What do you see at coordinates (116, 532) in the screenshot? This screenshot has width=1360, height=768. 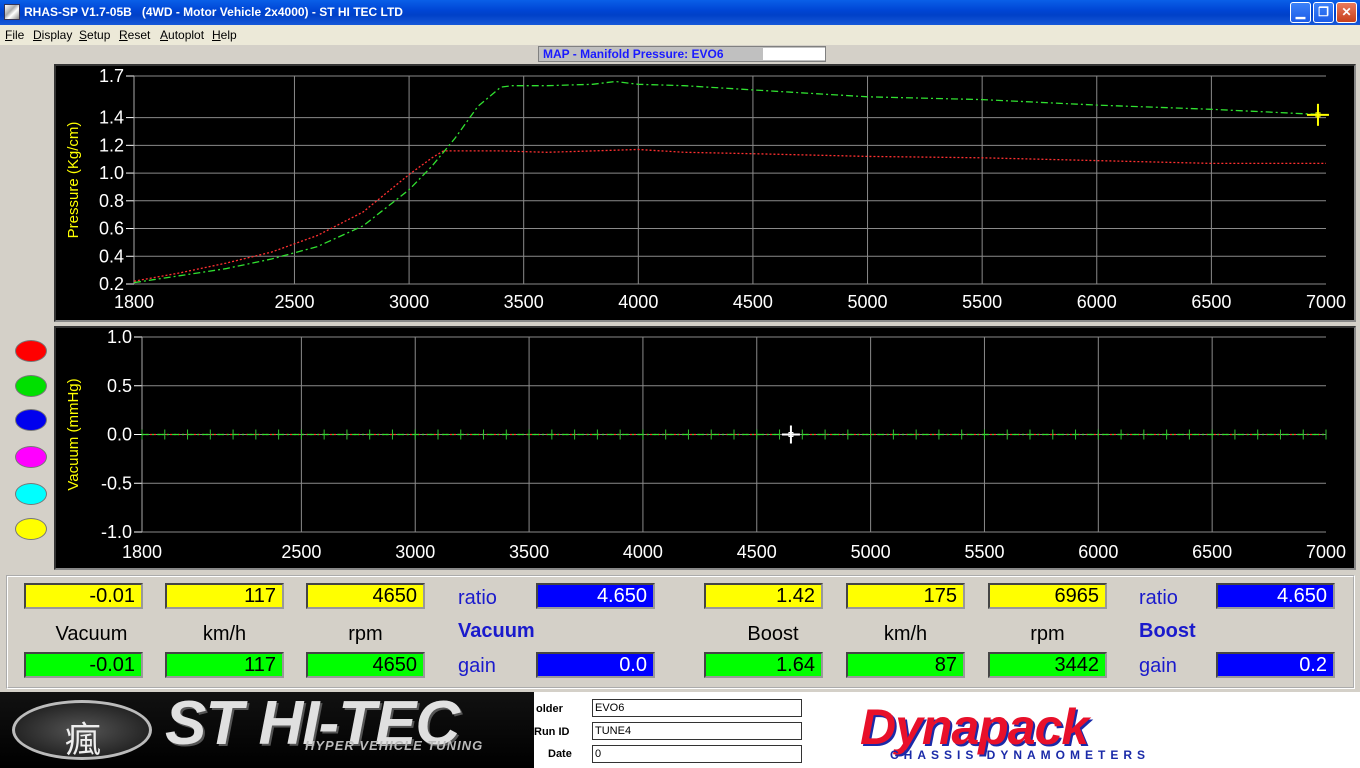 I see `y-tick-label: -1.0` at bounding box center [116, 532].